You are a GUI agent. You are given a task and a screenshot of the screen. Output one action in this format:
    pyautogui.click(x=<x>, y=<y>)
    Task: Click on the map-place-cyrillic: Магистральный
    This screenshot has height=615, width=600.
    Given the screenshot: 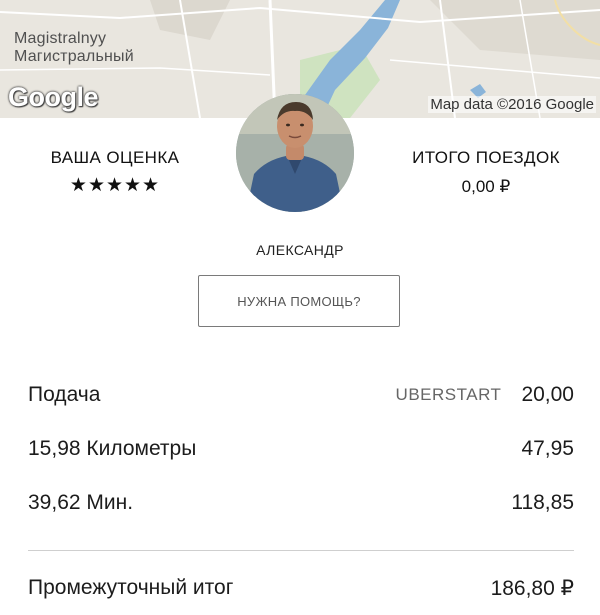 What is the action you would take?
    pyautogui.click(x=74, y=56)
    